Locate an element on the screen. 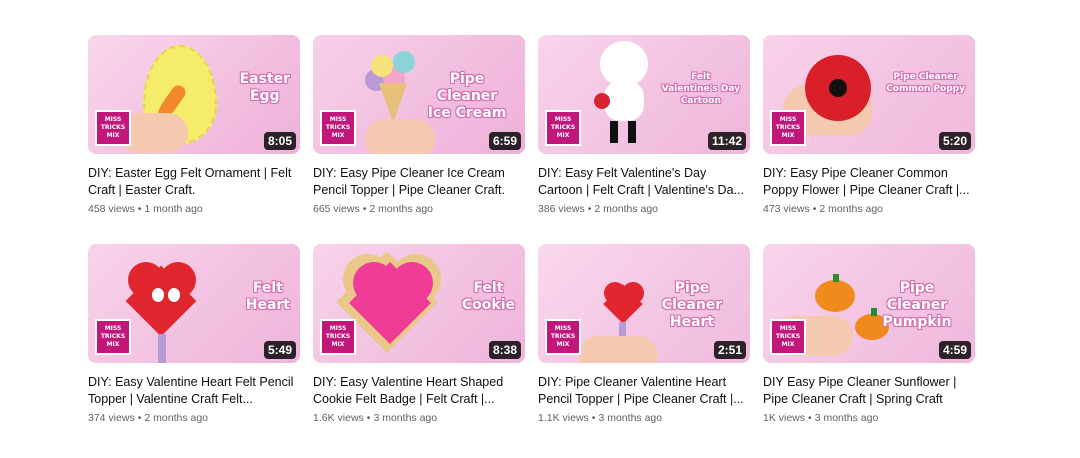 The image size is (1080, 458). thumbnail-text: Felt Valentine's Day Cartoon is located at coordinates (700, 88).